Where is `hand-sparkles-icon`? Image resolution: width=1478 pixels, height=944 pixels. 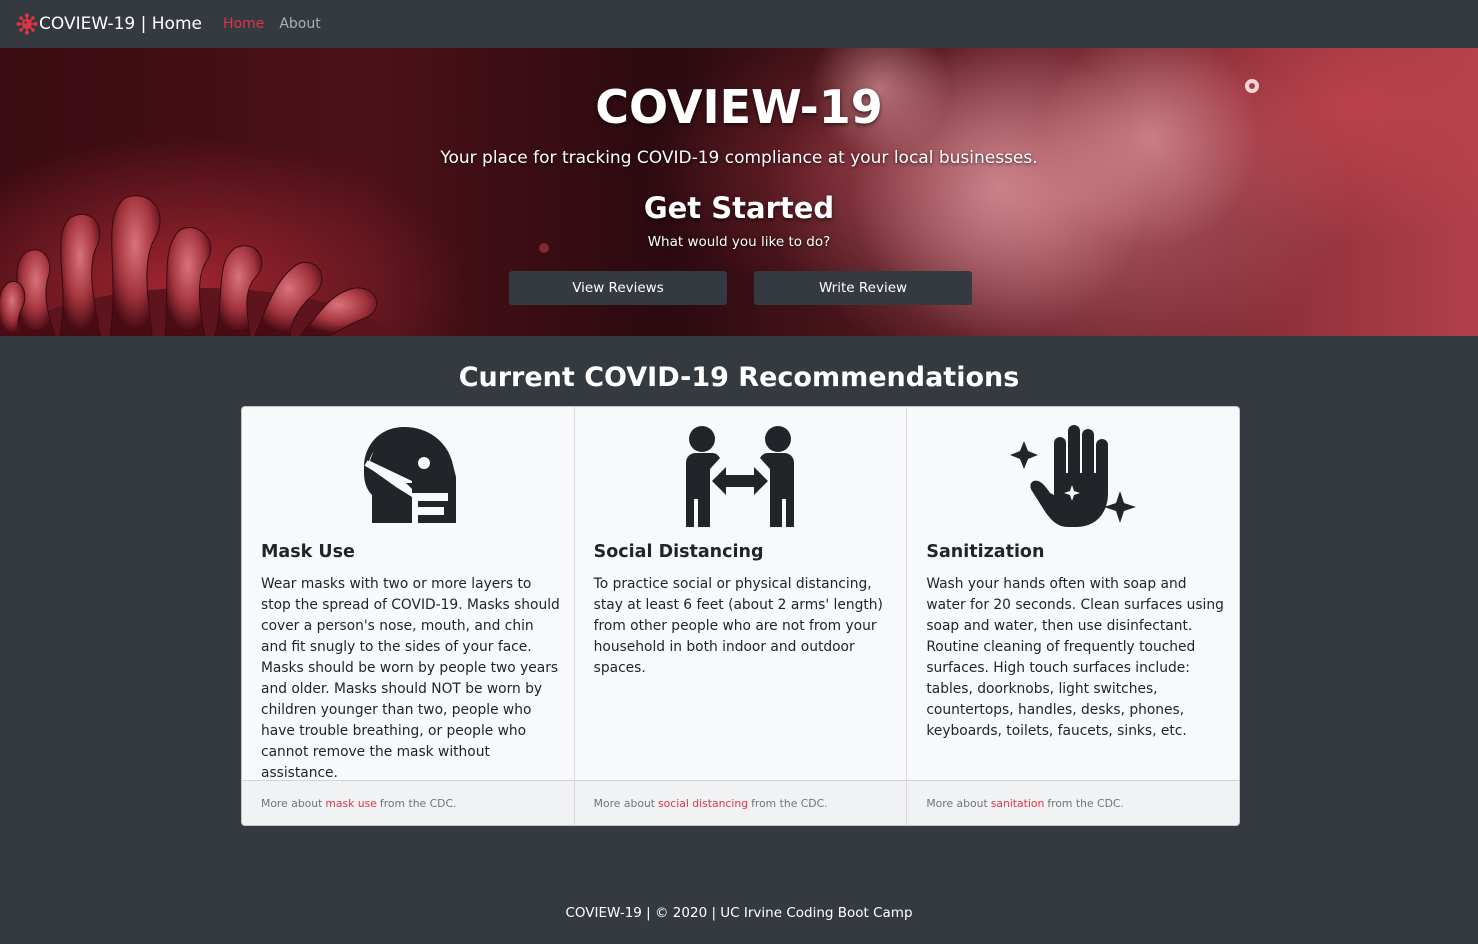
hand-sparkles-icon is located at coordinates (1073, 475).